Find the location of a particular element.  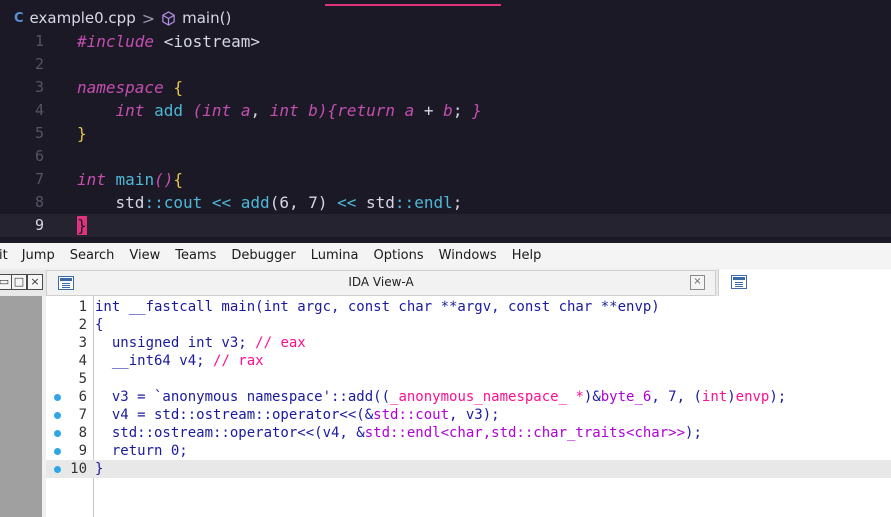

code-token: () is located at coordinates (164, 179).